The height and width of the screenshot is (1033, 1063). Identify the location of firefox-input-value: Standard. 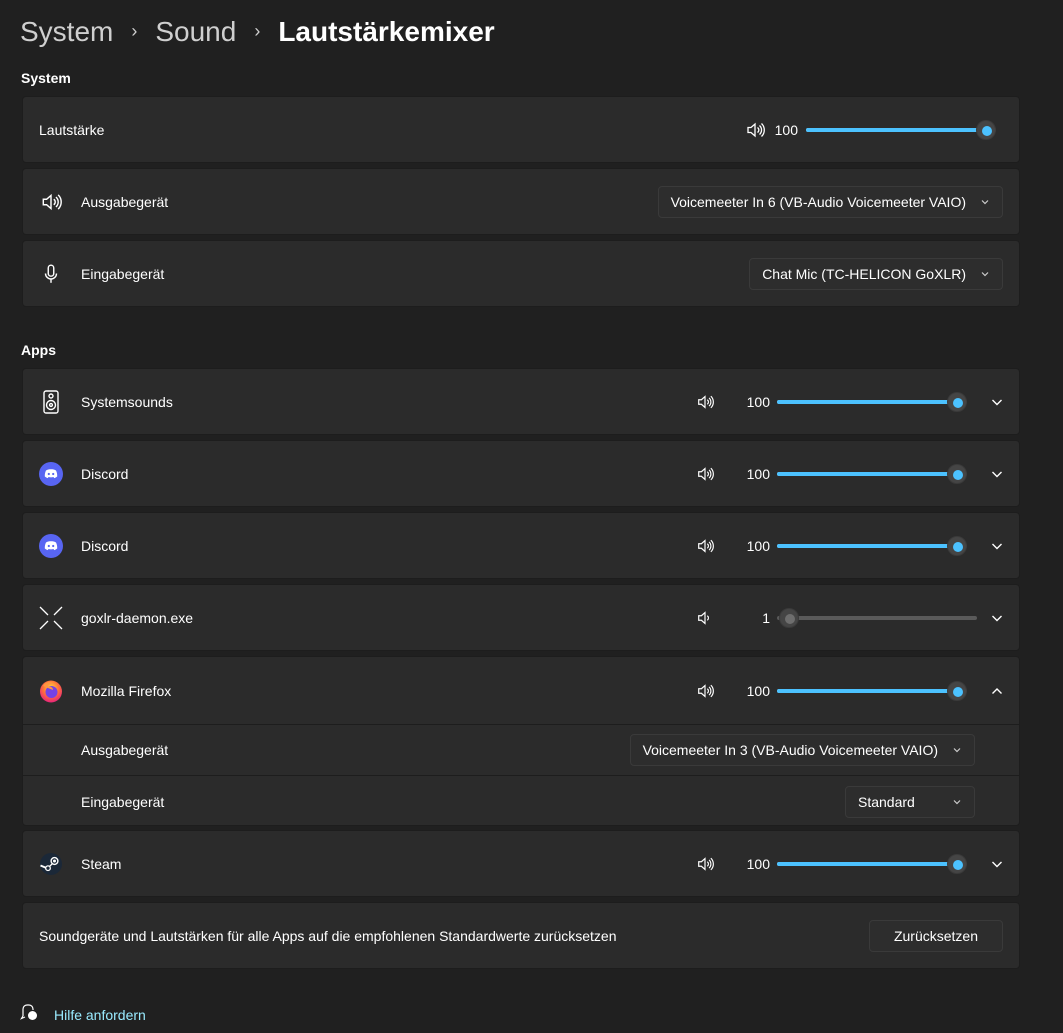
(886, 801).